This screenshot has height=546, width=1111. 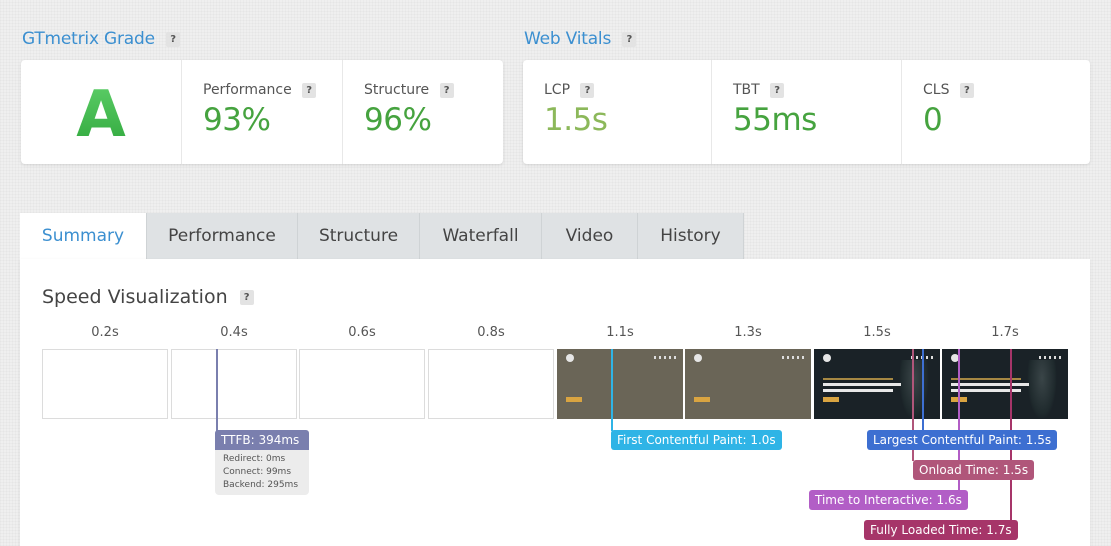 I want to click on web-vitals-title: Web Vitals ?, so click(x=580, y=39).